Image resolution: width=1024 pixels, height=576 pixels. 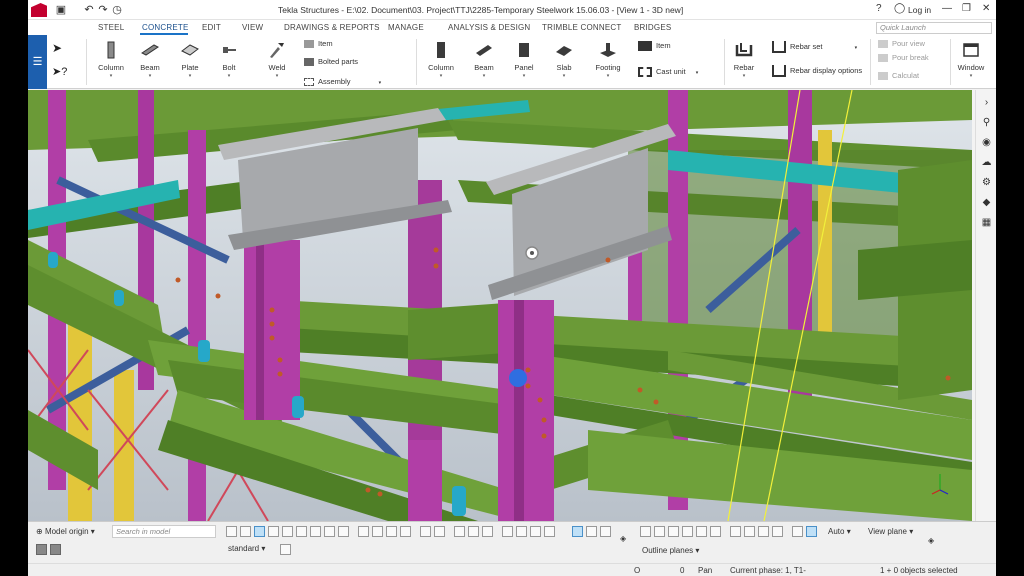 I want to click on steel-column-button: Column ▾, so click(x=111, y=57).